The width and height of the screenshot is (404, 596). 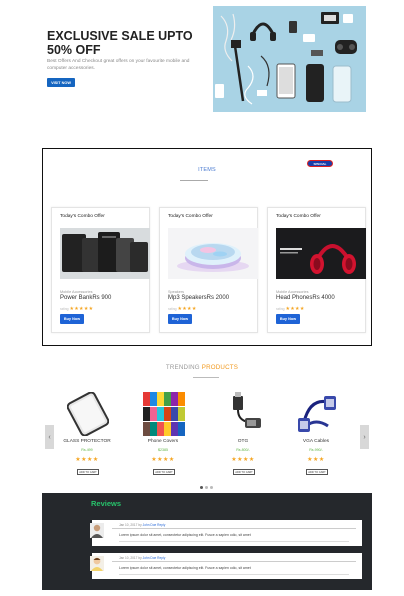 I want to click on card-product-name: Mp3 SpeakersRs 2000, so click(x=198, y=298).